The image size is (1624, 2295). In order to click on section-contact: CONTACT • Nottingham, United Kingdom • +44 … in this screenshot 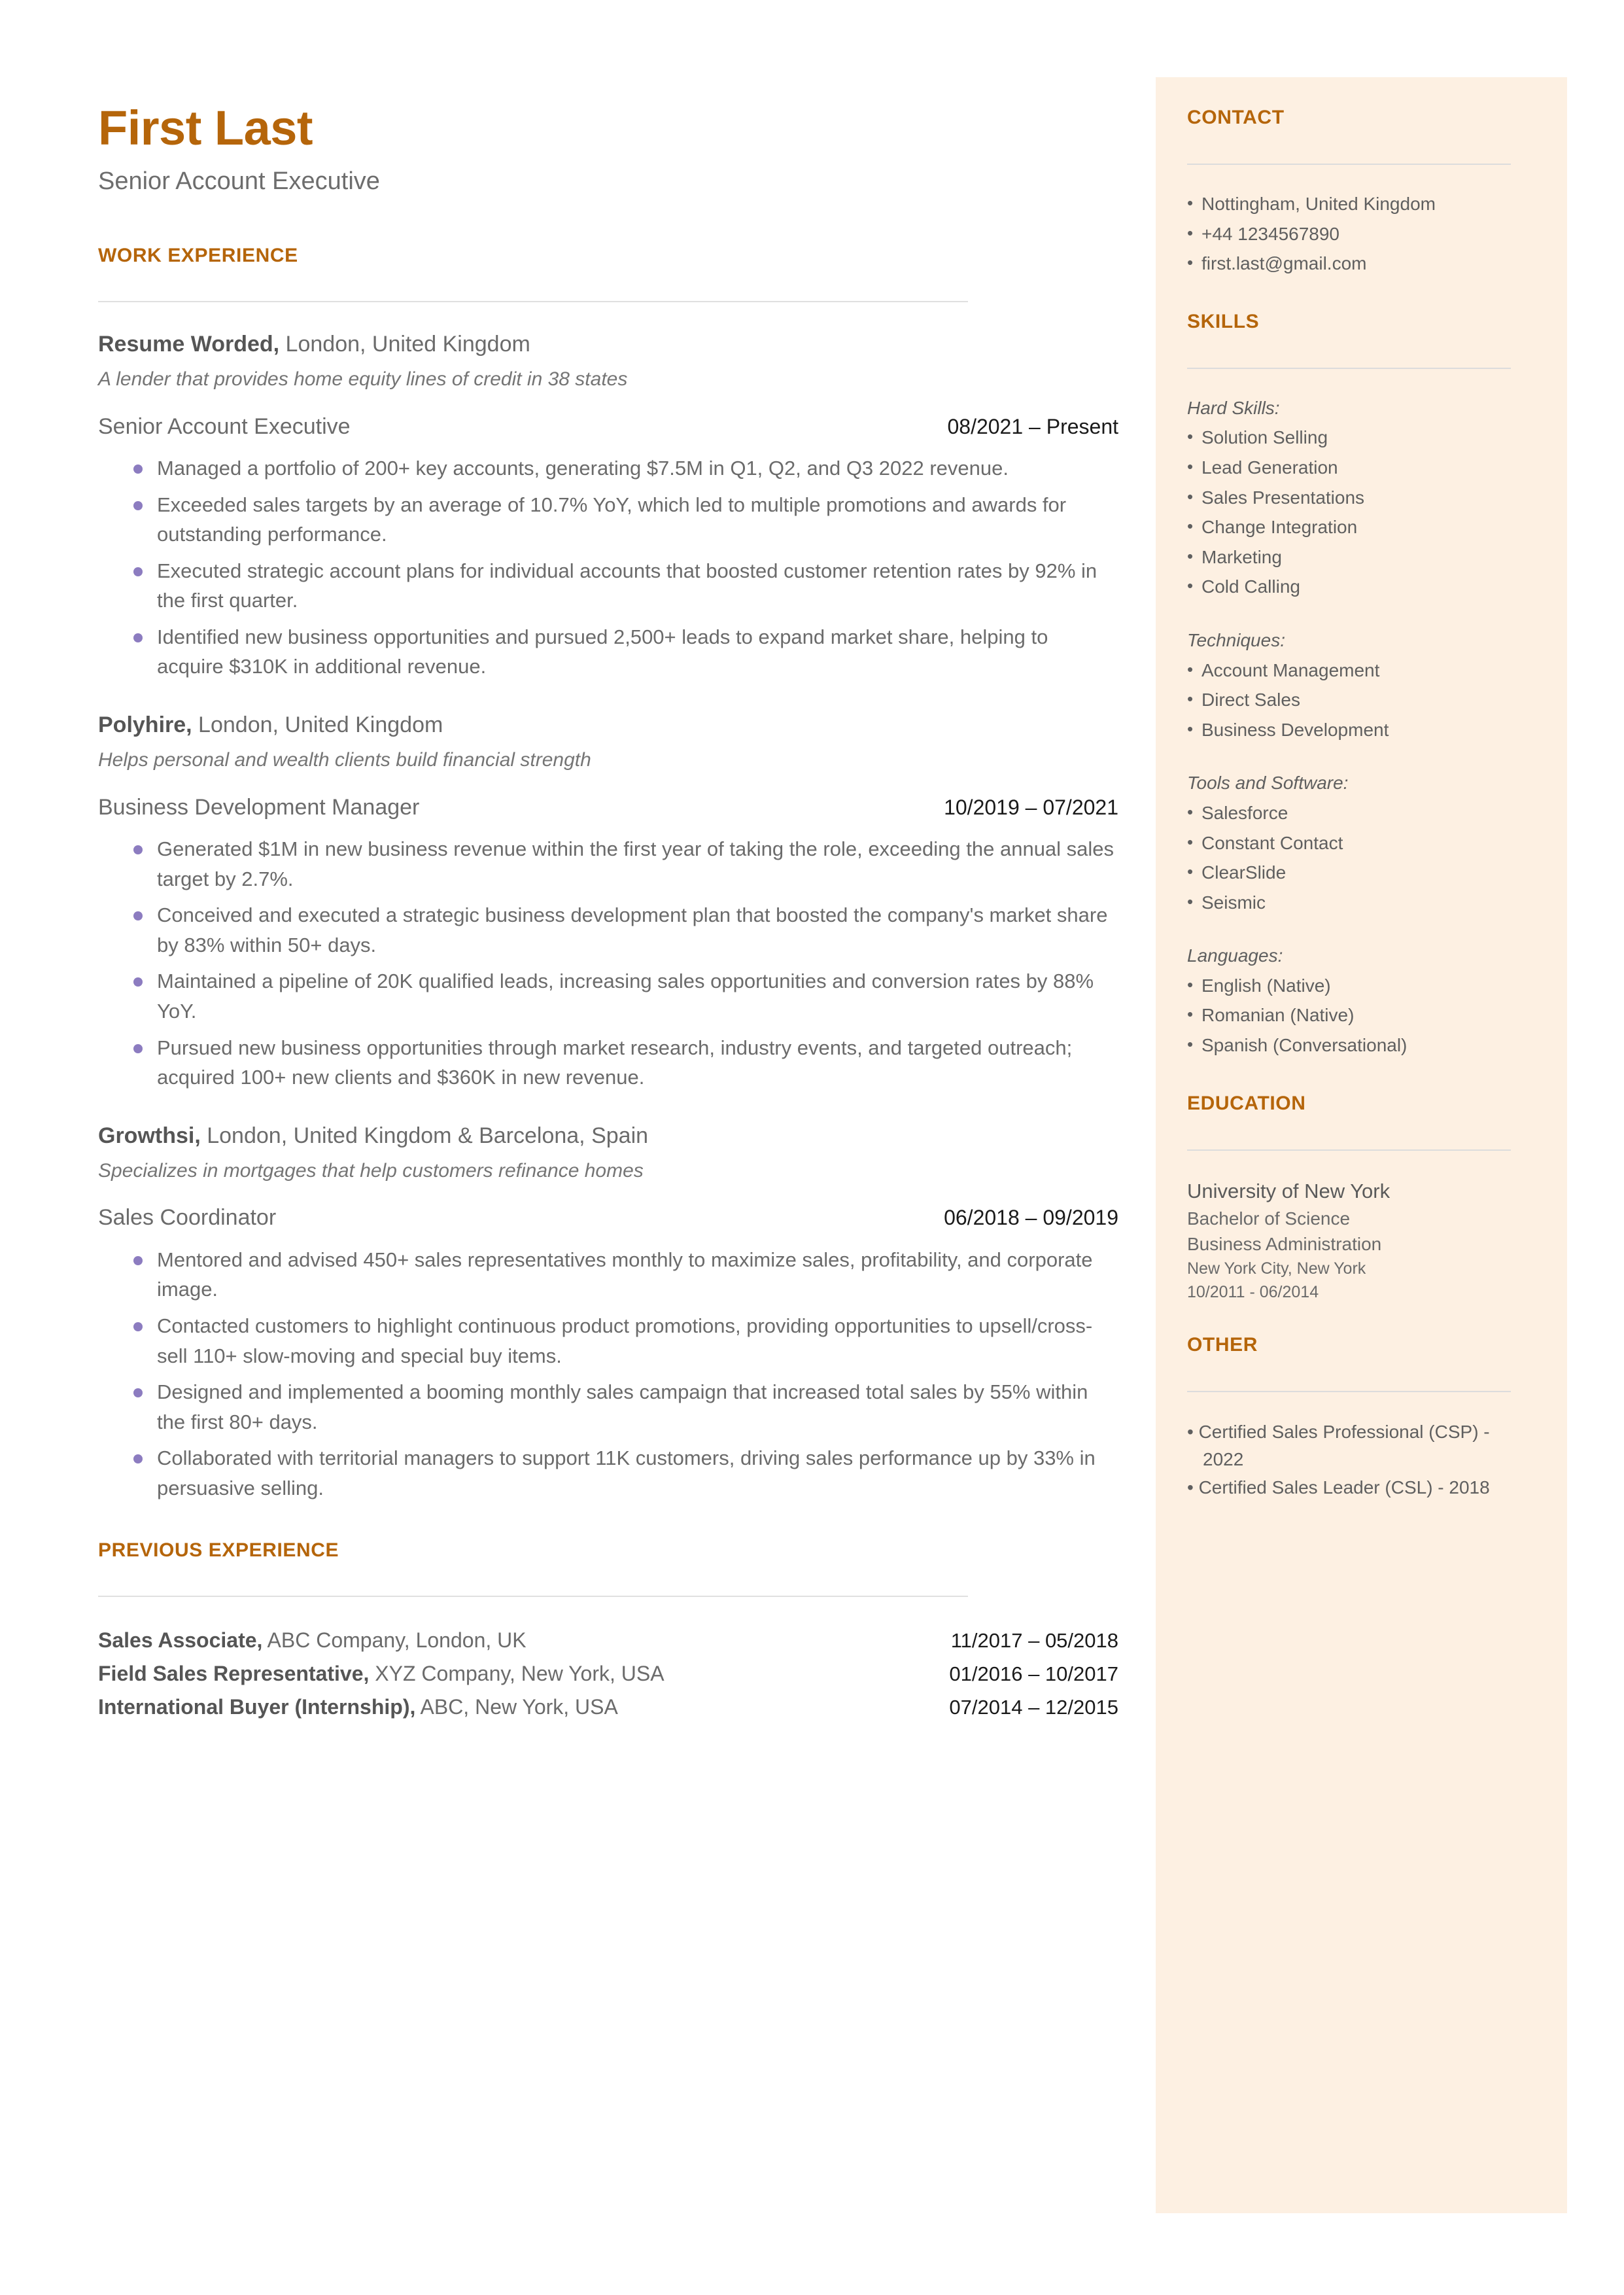, I will do `click(1358, 192)`.